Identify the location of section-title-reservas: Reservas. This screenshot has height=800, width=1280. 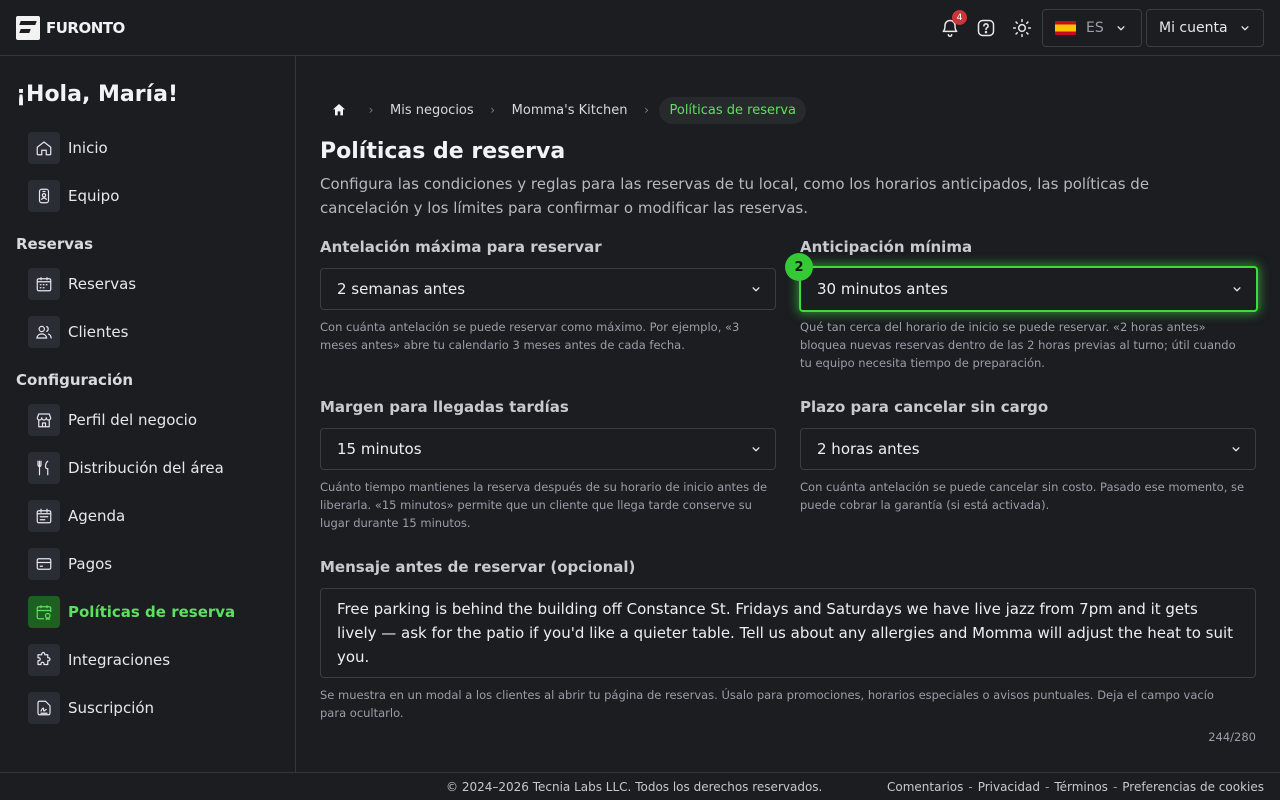
(55, 244).